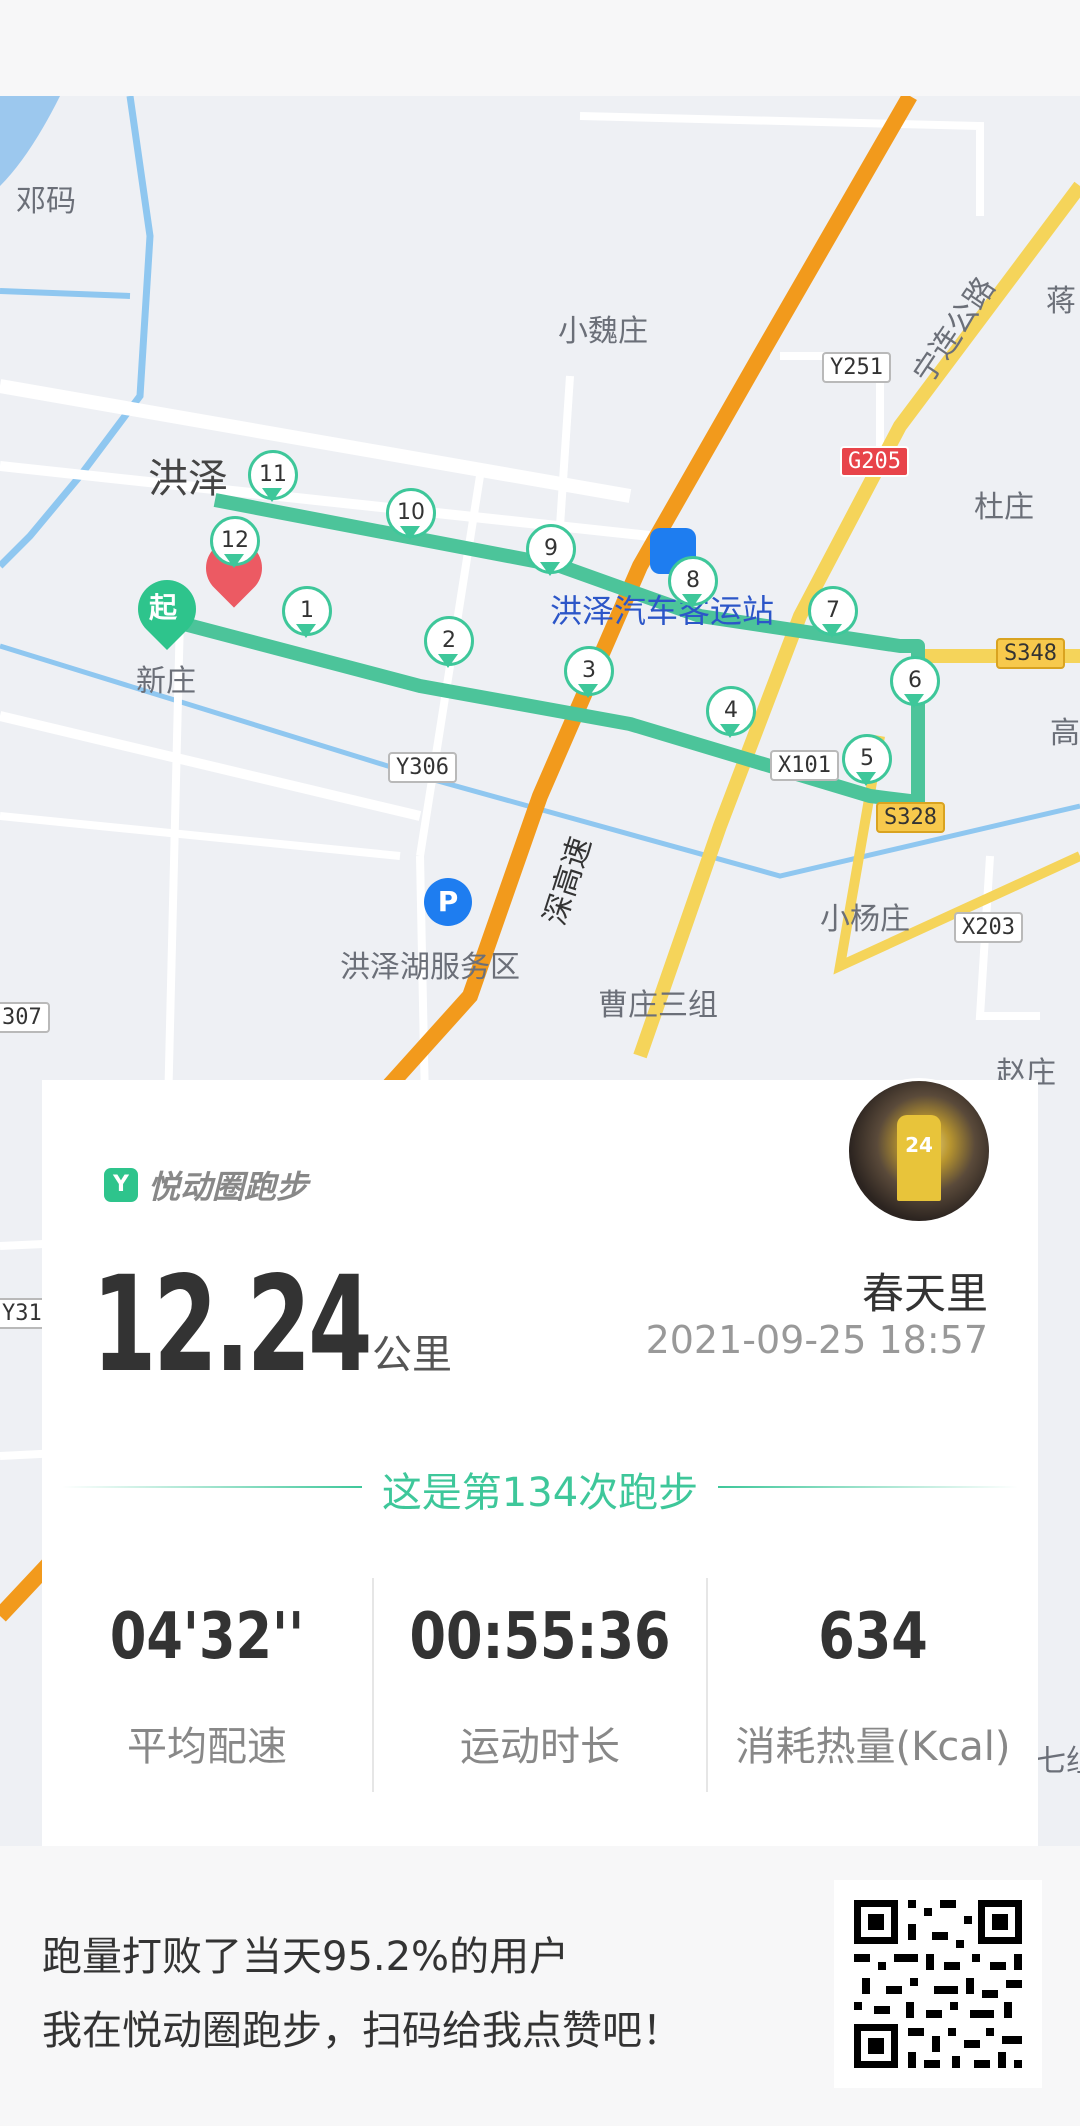 Image resolution: width=1080 pixels, height=2126 pixels. What do you see at coordinates (273, 479) in the screenshot?
I see `km-marker-11: 11` at bounding box center [273, 479].